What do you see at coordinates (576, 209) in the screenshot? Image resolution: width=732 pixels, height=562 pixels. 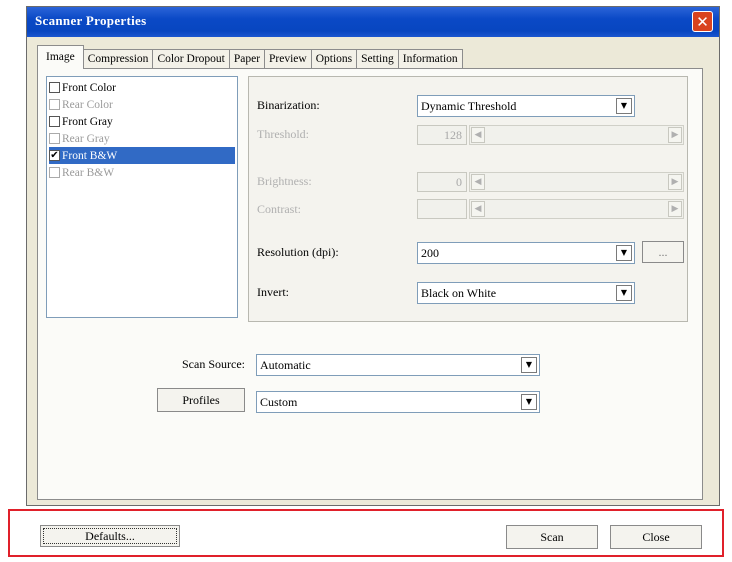 I see `contrast-slider: ◀ ▶` at bounding box center [576, 209].